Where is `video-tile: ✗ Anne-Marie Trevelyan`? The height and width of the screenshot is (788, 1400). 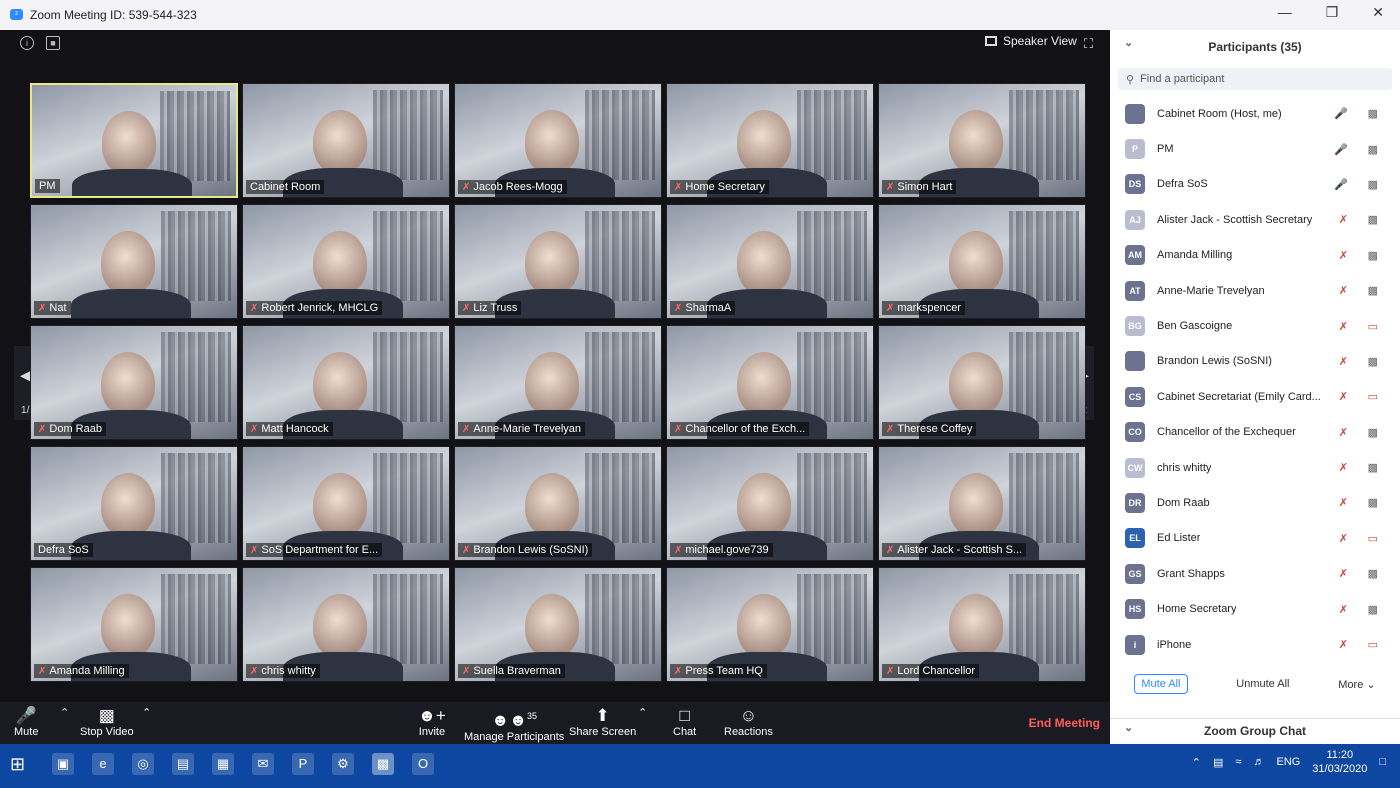 video-tile: ✗ Anne-Marie Trevelyan is located at coordinates (558, 382).